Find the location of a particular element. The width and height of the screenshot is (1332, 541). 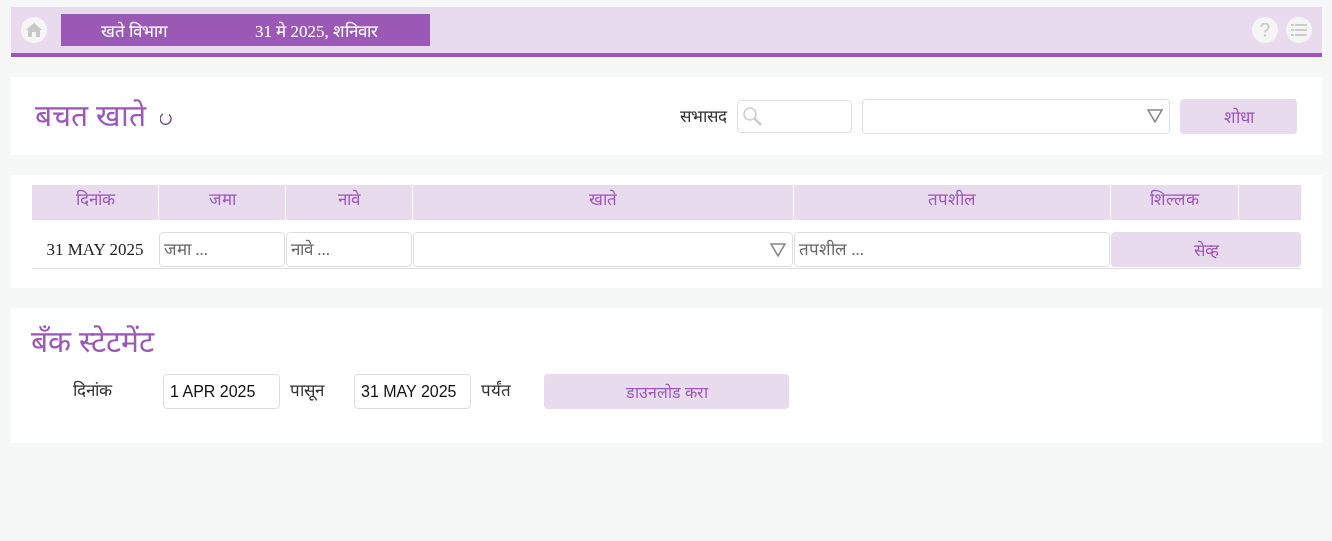

home-button is located at coordinates (34, 30).